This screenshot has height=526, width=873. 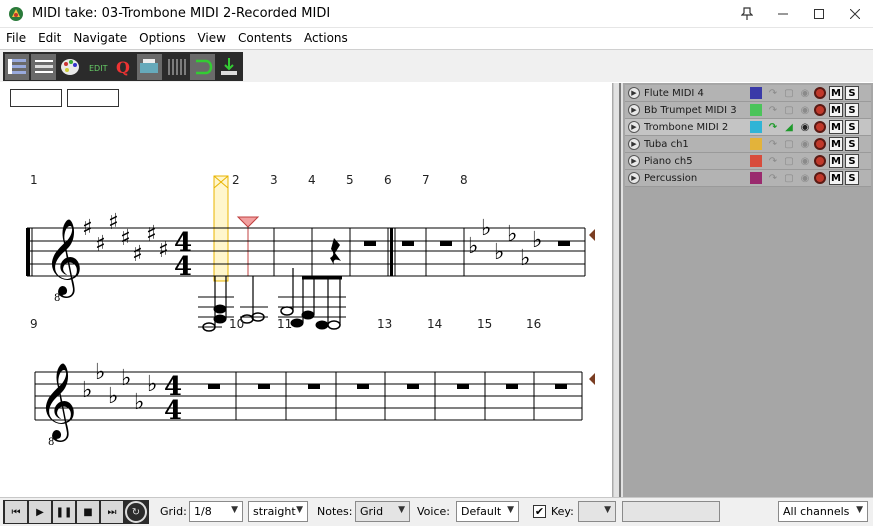 What do you see at coordinates (265, 38) in the screenshot?
I see `menu-contents: Contents` at bounding box center [265, 38].